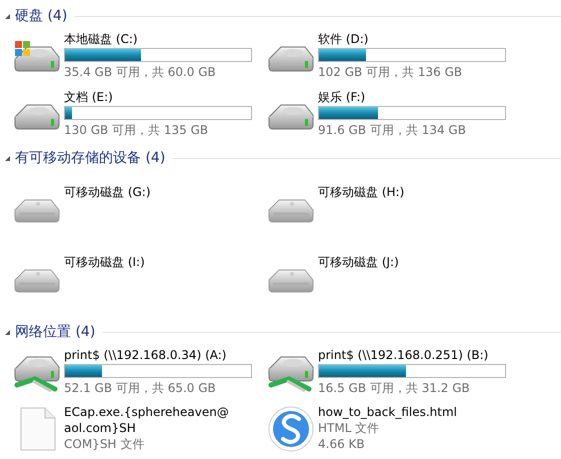  I want to click on item-name: 可移动磁盘 (J:), so click(358, 262).